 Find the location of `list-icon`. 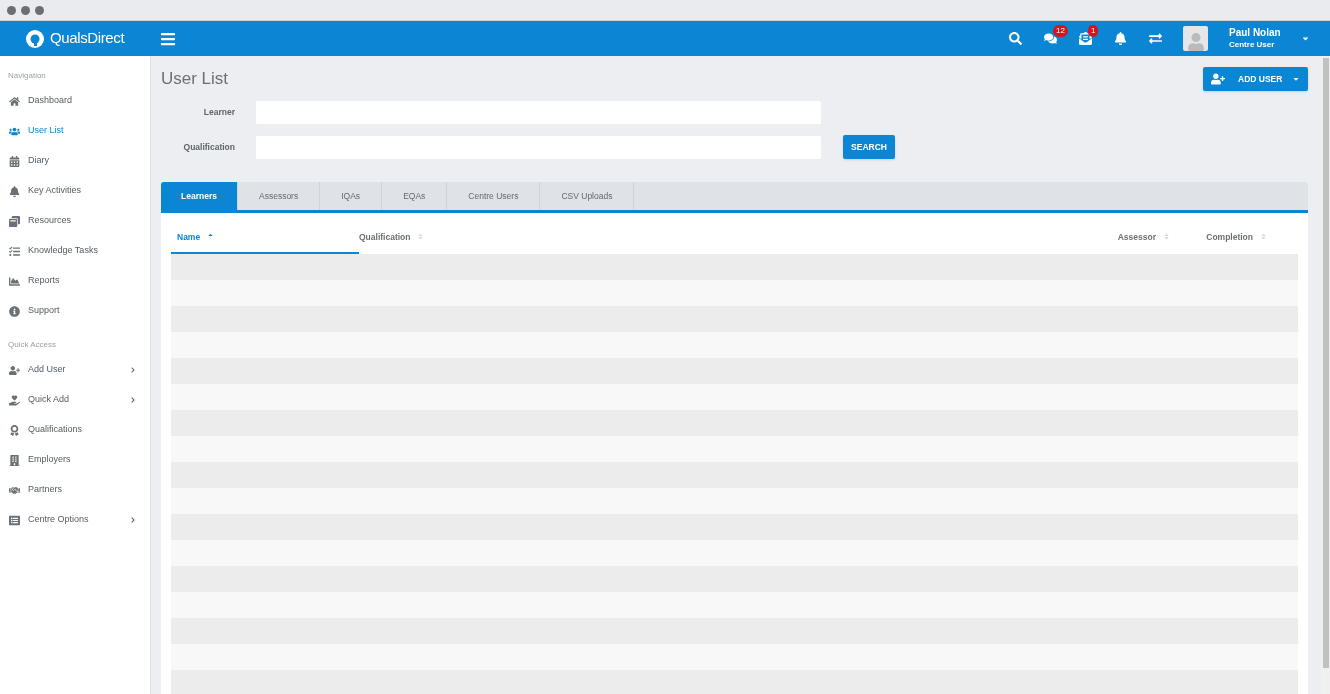

list-icon is located at coordinates (14, 520).